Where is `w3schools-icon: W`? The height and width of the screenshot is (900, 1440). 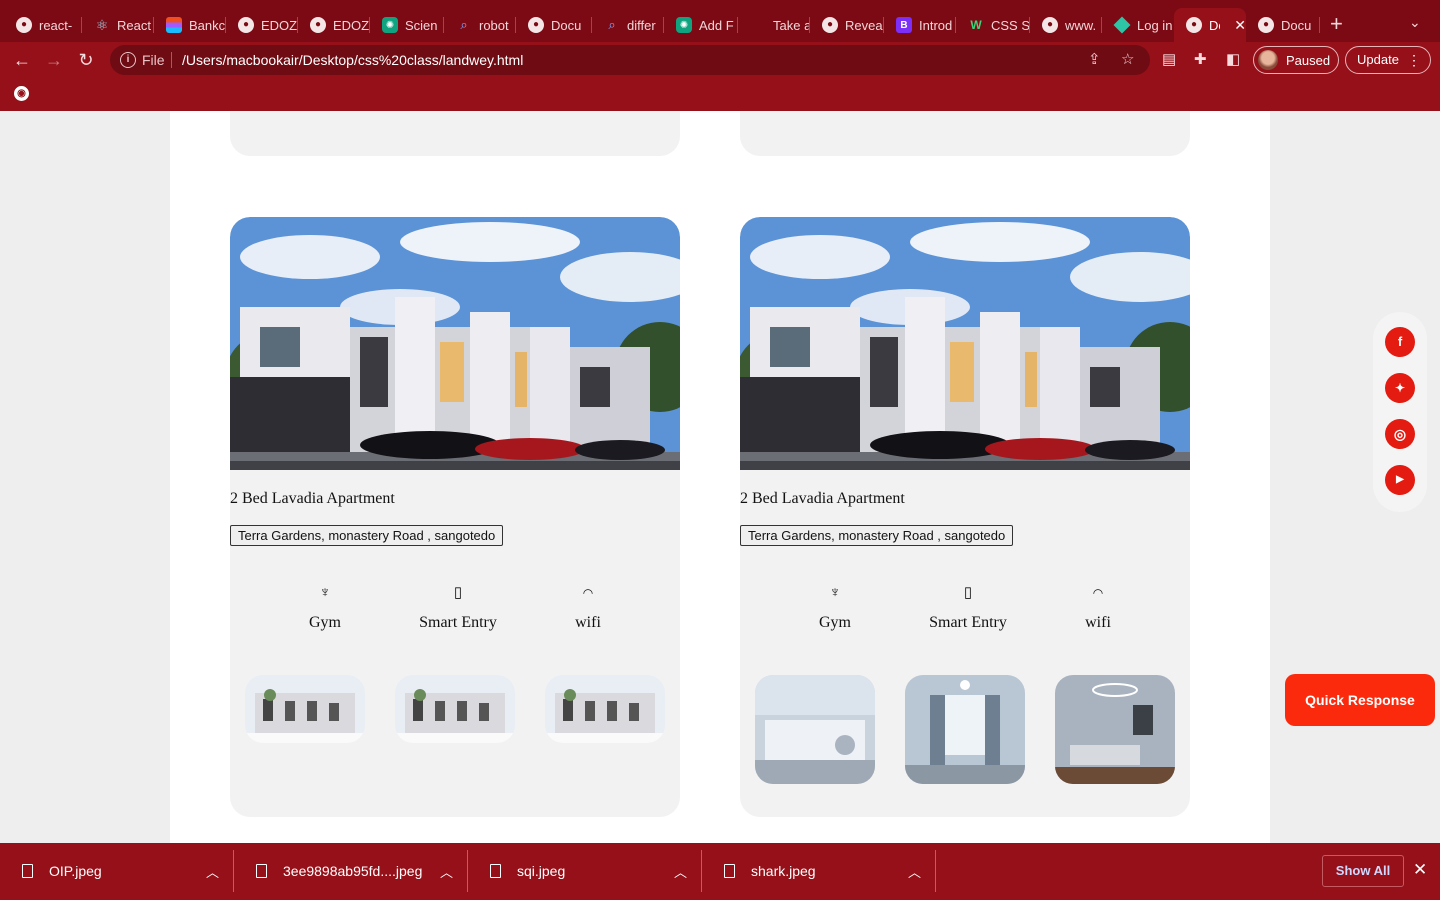
w3schools-icon: W is located at coordinates (976, 25).